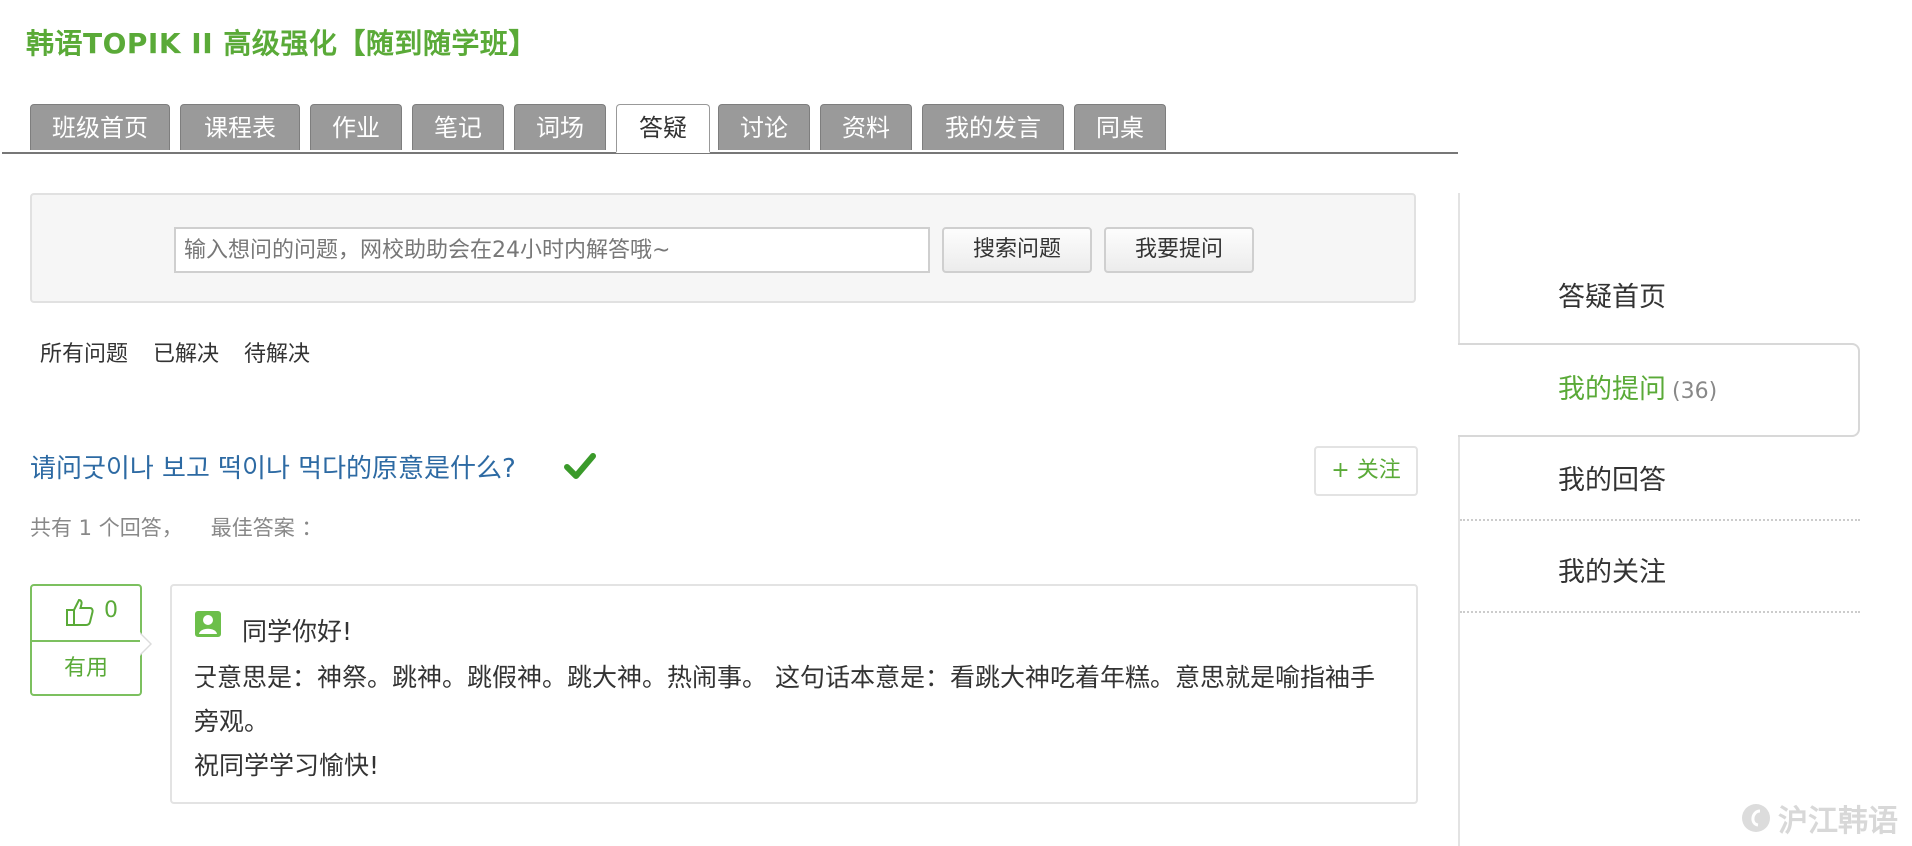 The image size is (1912, 846). I want to click on tab-deskmate: 同桌, so click(1120, 127).